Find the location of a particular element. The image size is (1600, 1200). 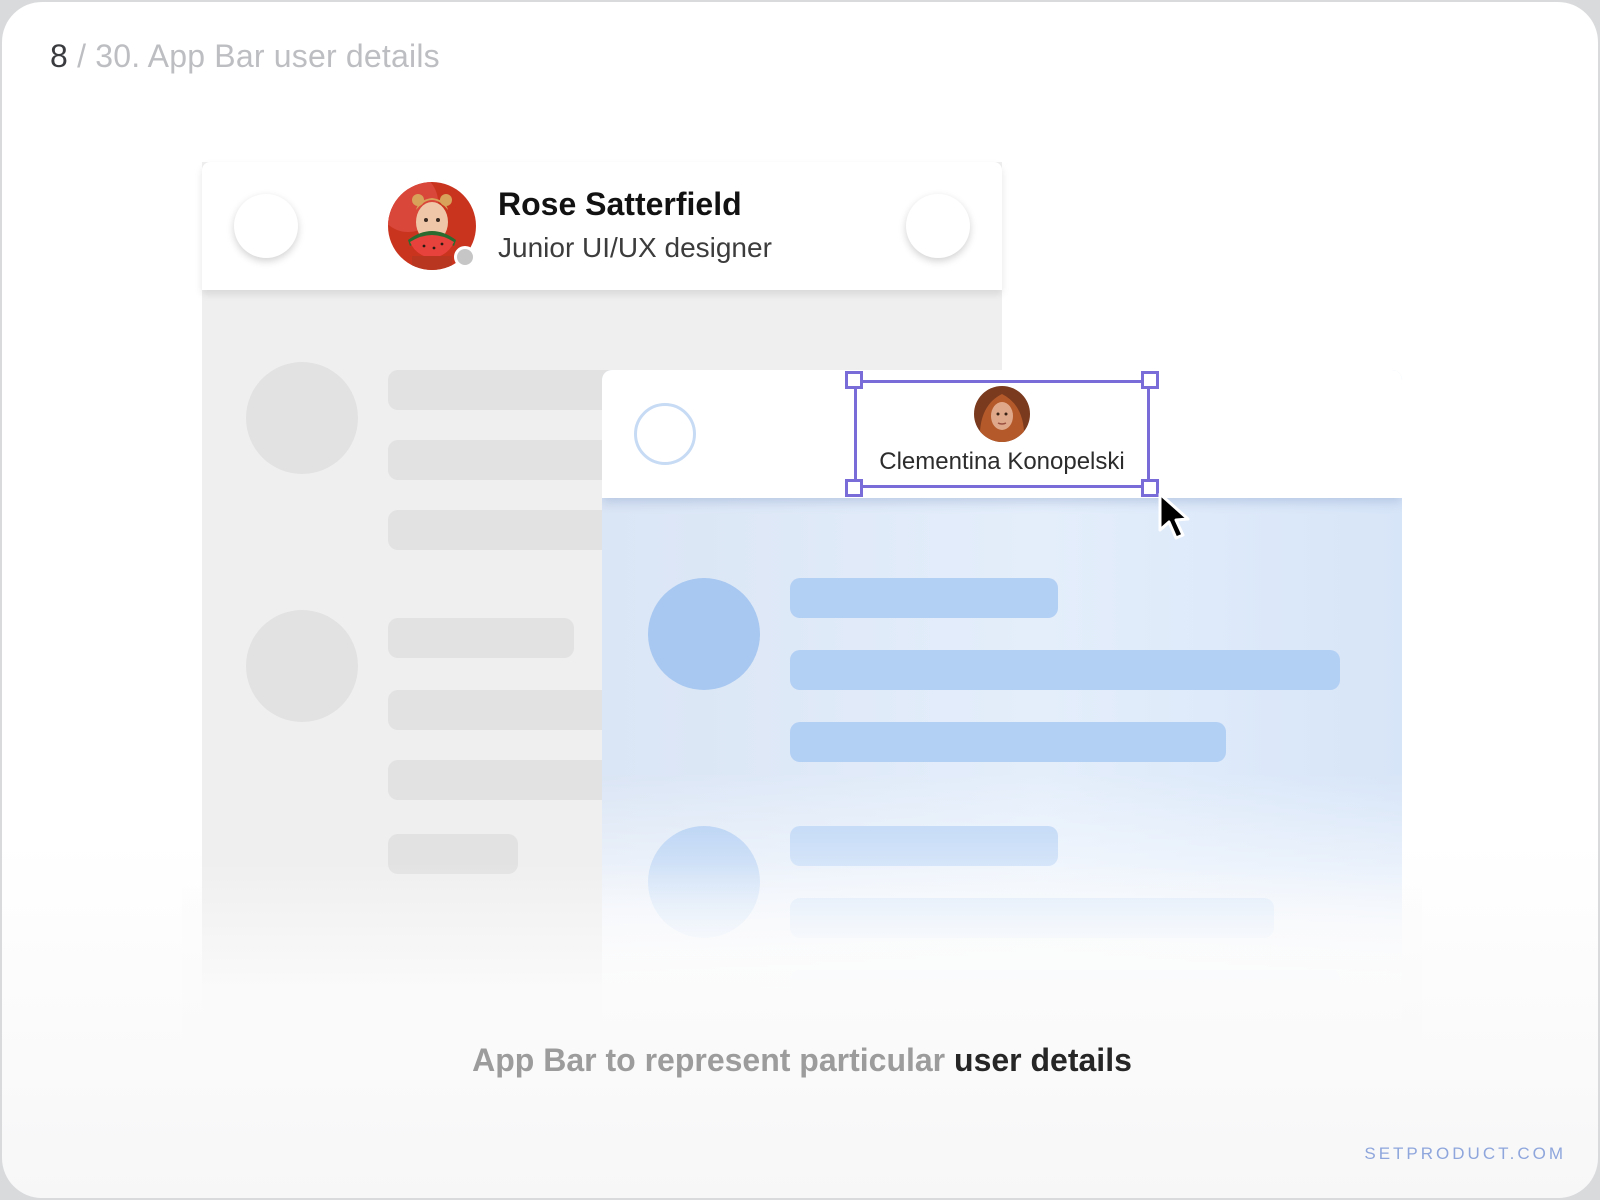

user-name: Rose Satterfield is located at coordinates (620, 204).